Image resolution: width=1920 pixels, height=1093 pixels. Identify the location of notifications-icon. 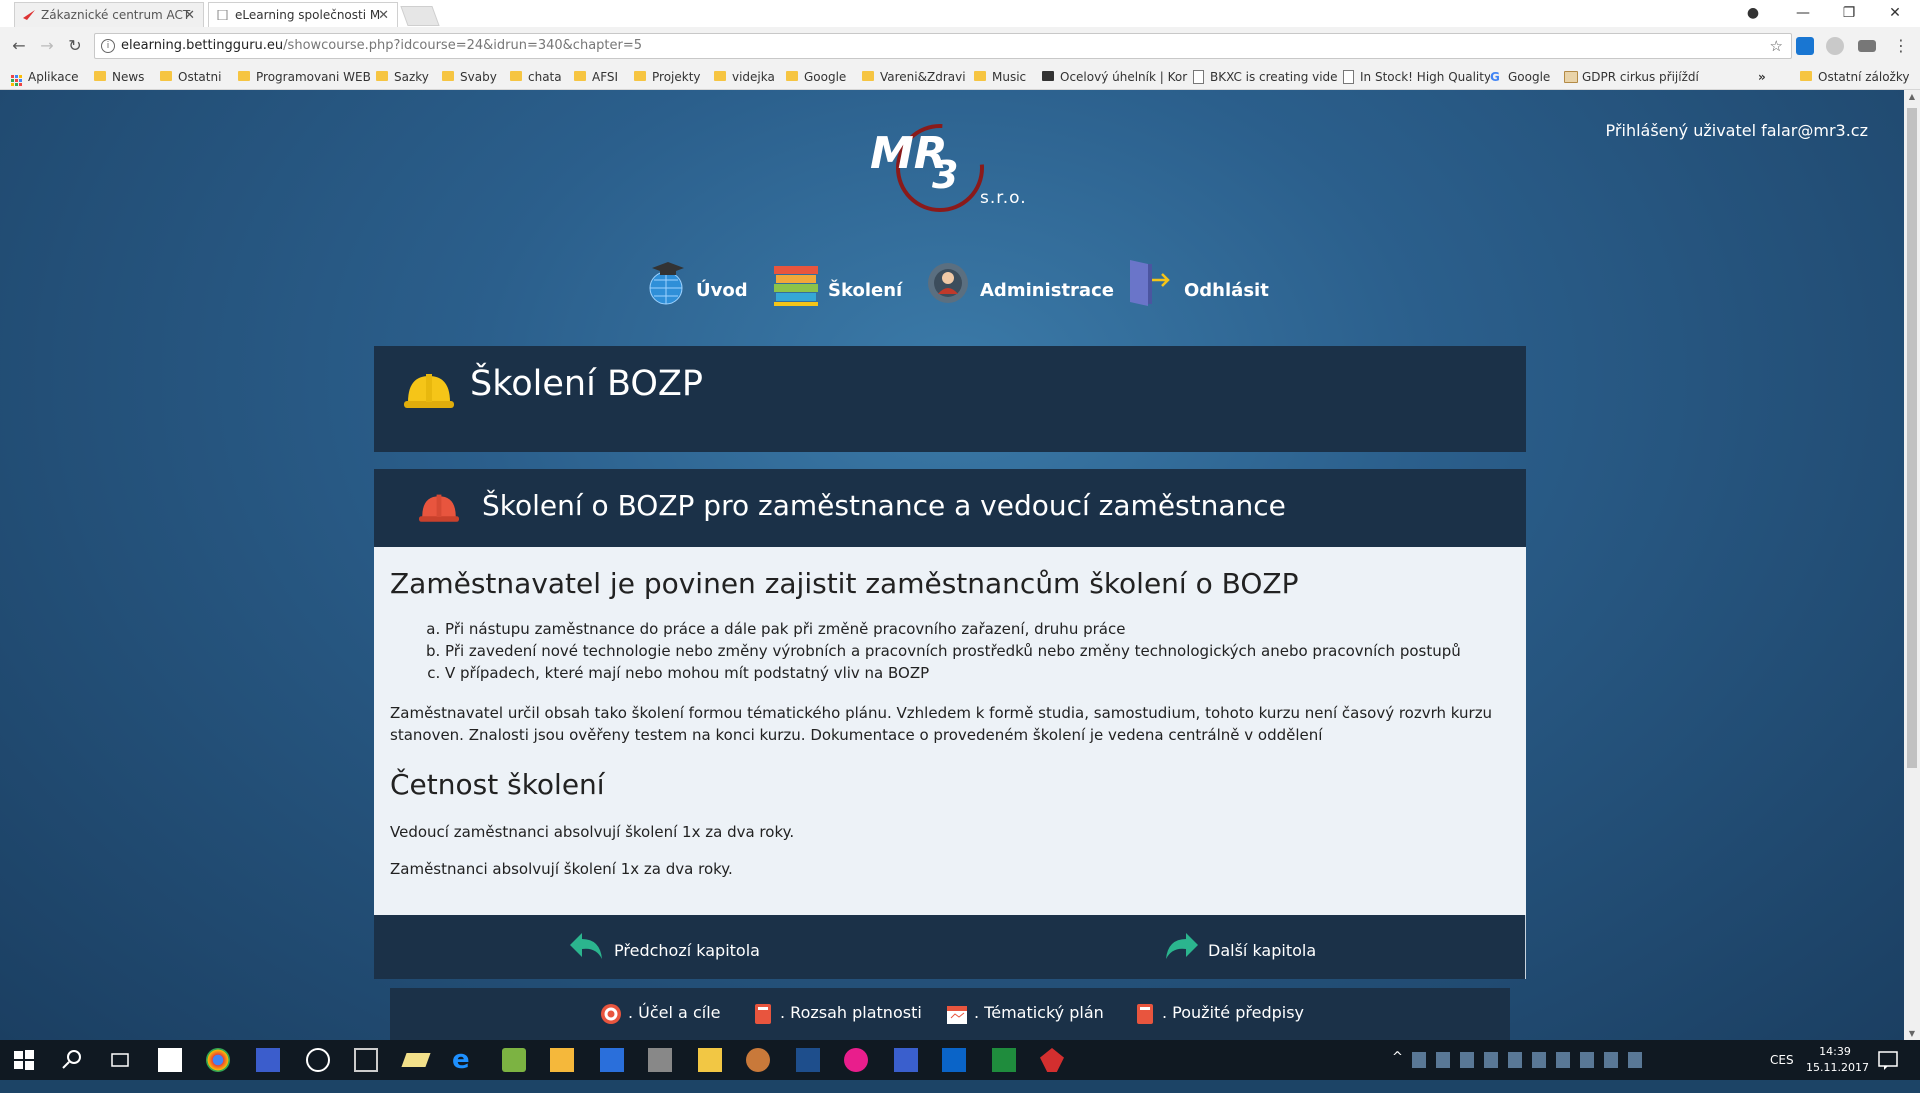
(1888, 1060).